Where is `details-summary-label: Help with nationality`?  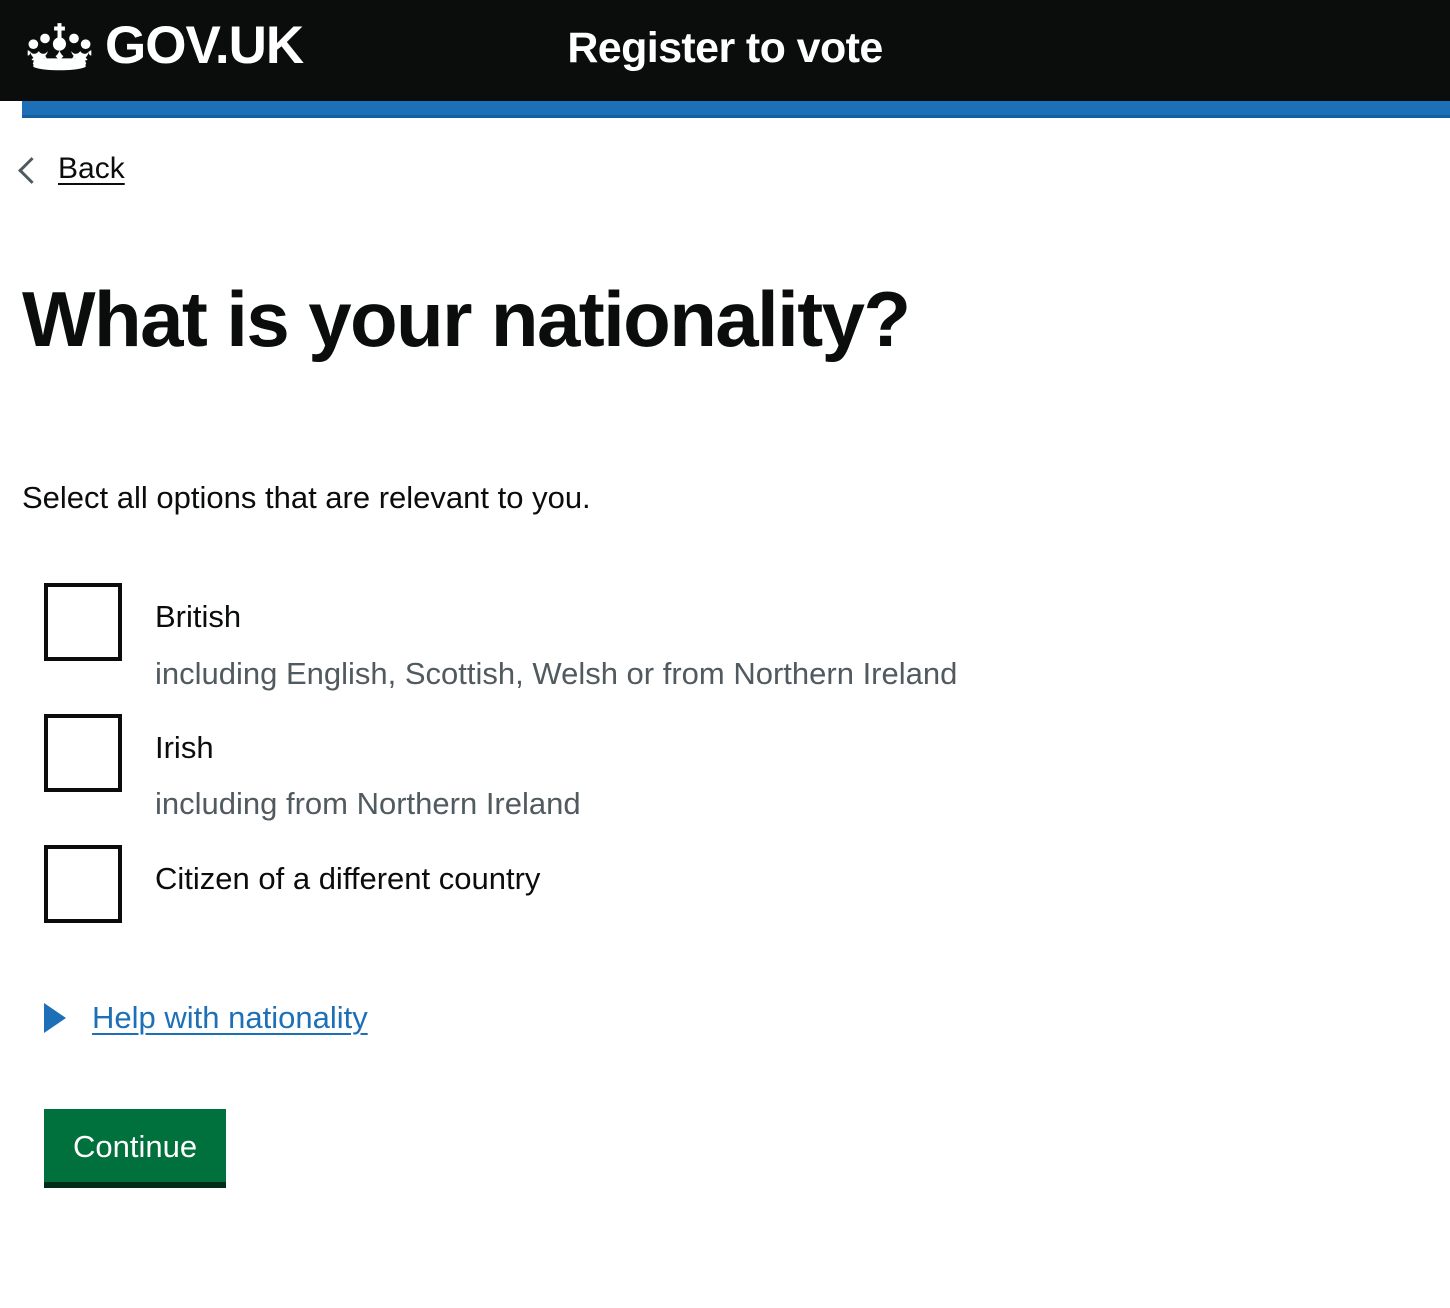
details-summary-label: Help with nationality is located at coordinates (230, 1018).